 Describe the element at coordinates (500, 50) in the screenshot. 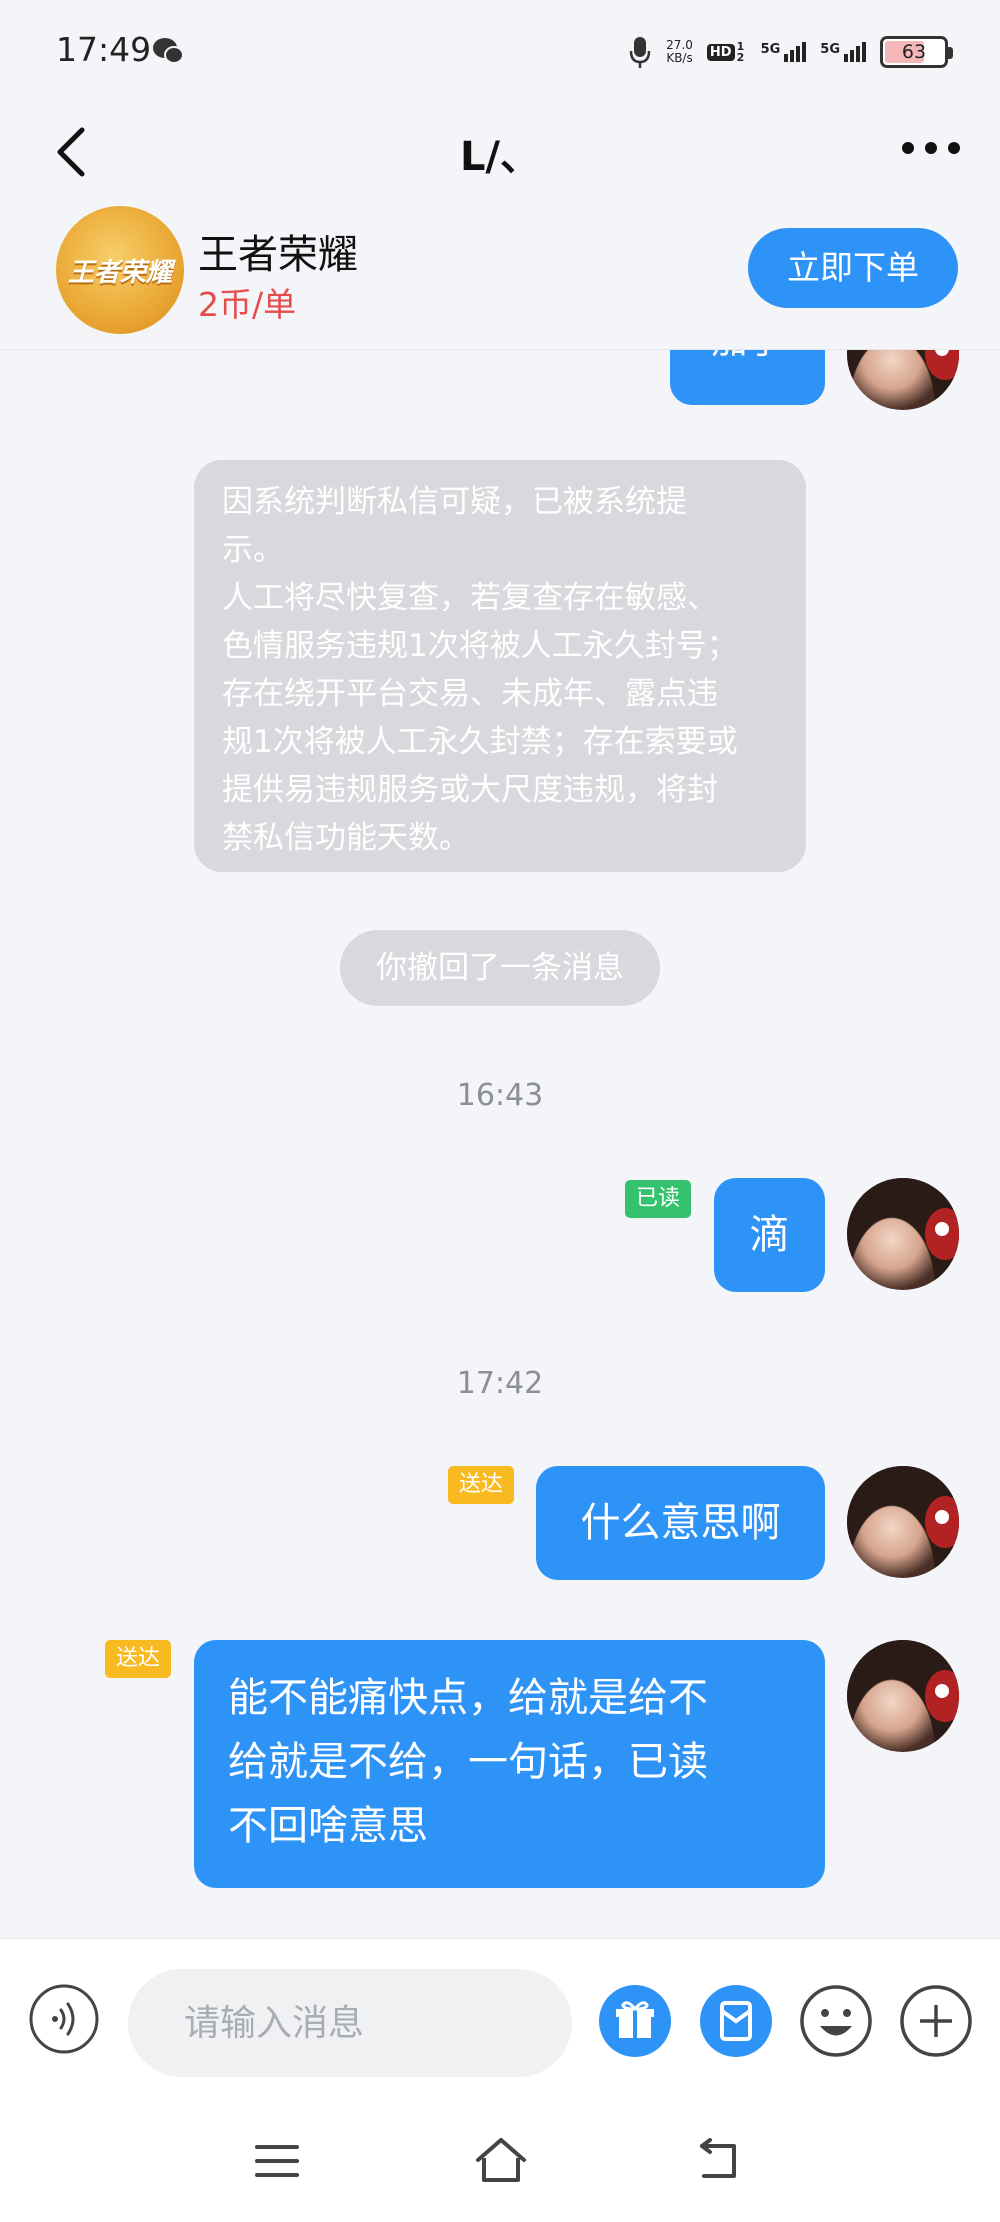

I see `status-bar: 17:49 27.0 KB/s HD 1 2 5G 5G 63` at that location.